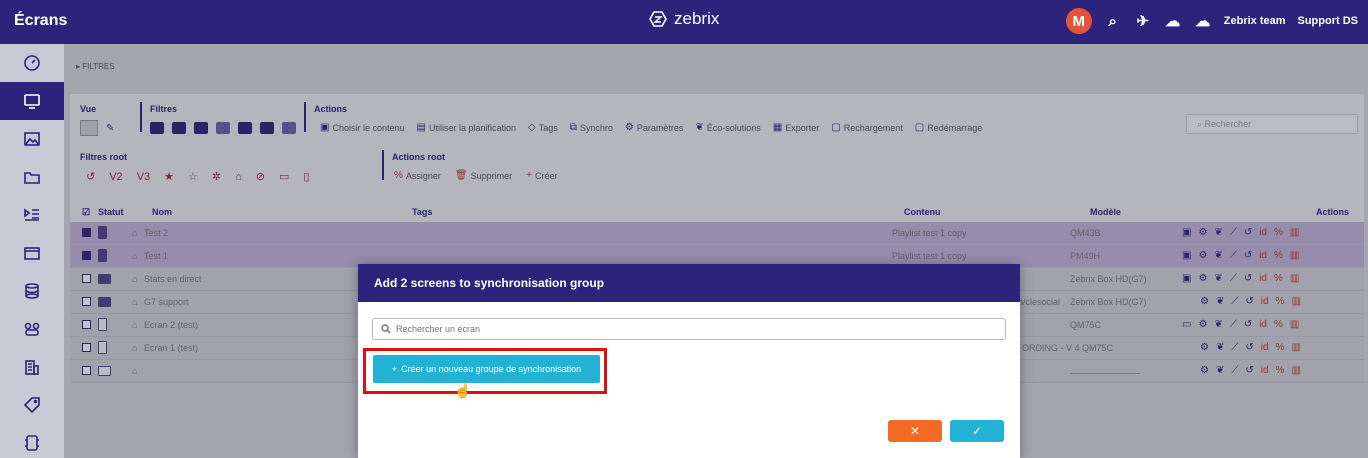 The width and height of the screenshot is (1368, 458). I want to click on device-icon, so click(32, 443).